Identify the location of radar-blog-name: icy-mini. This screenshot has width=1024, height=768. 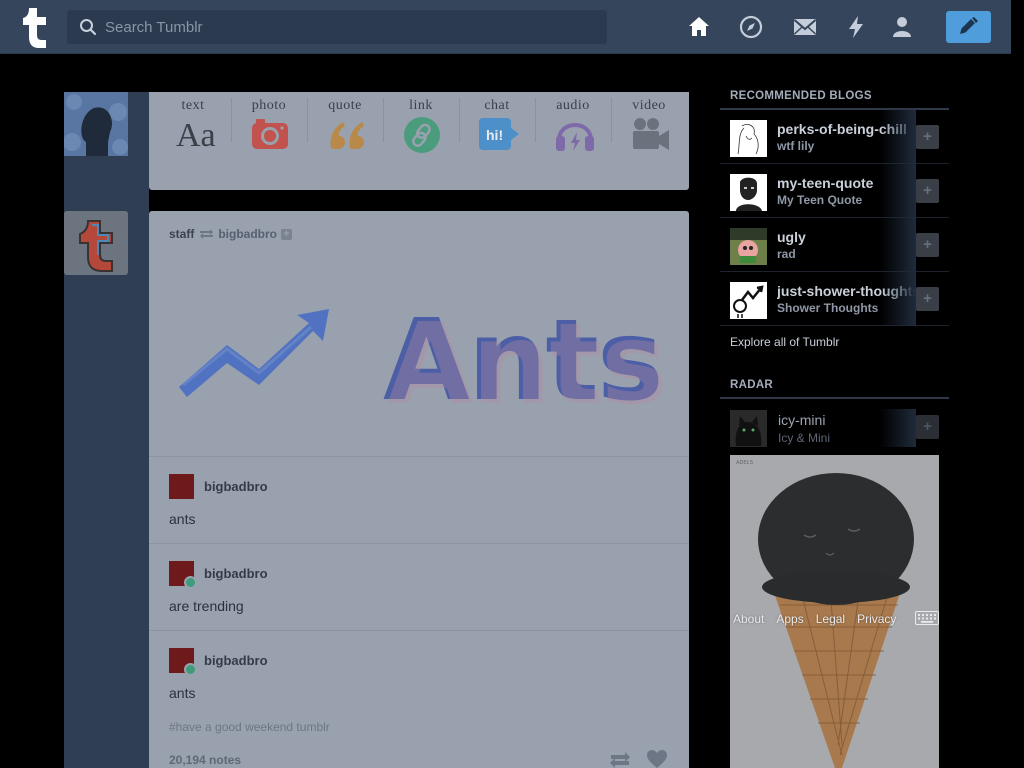
(801, 420).